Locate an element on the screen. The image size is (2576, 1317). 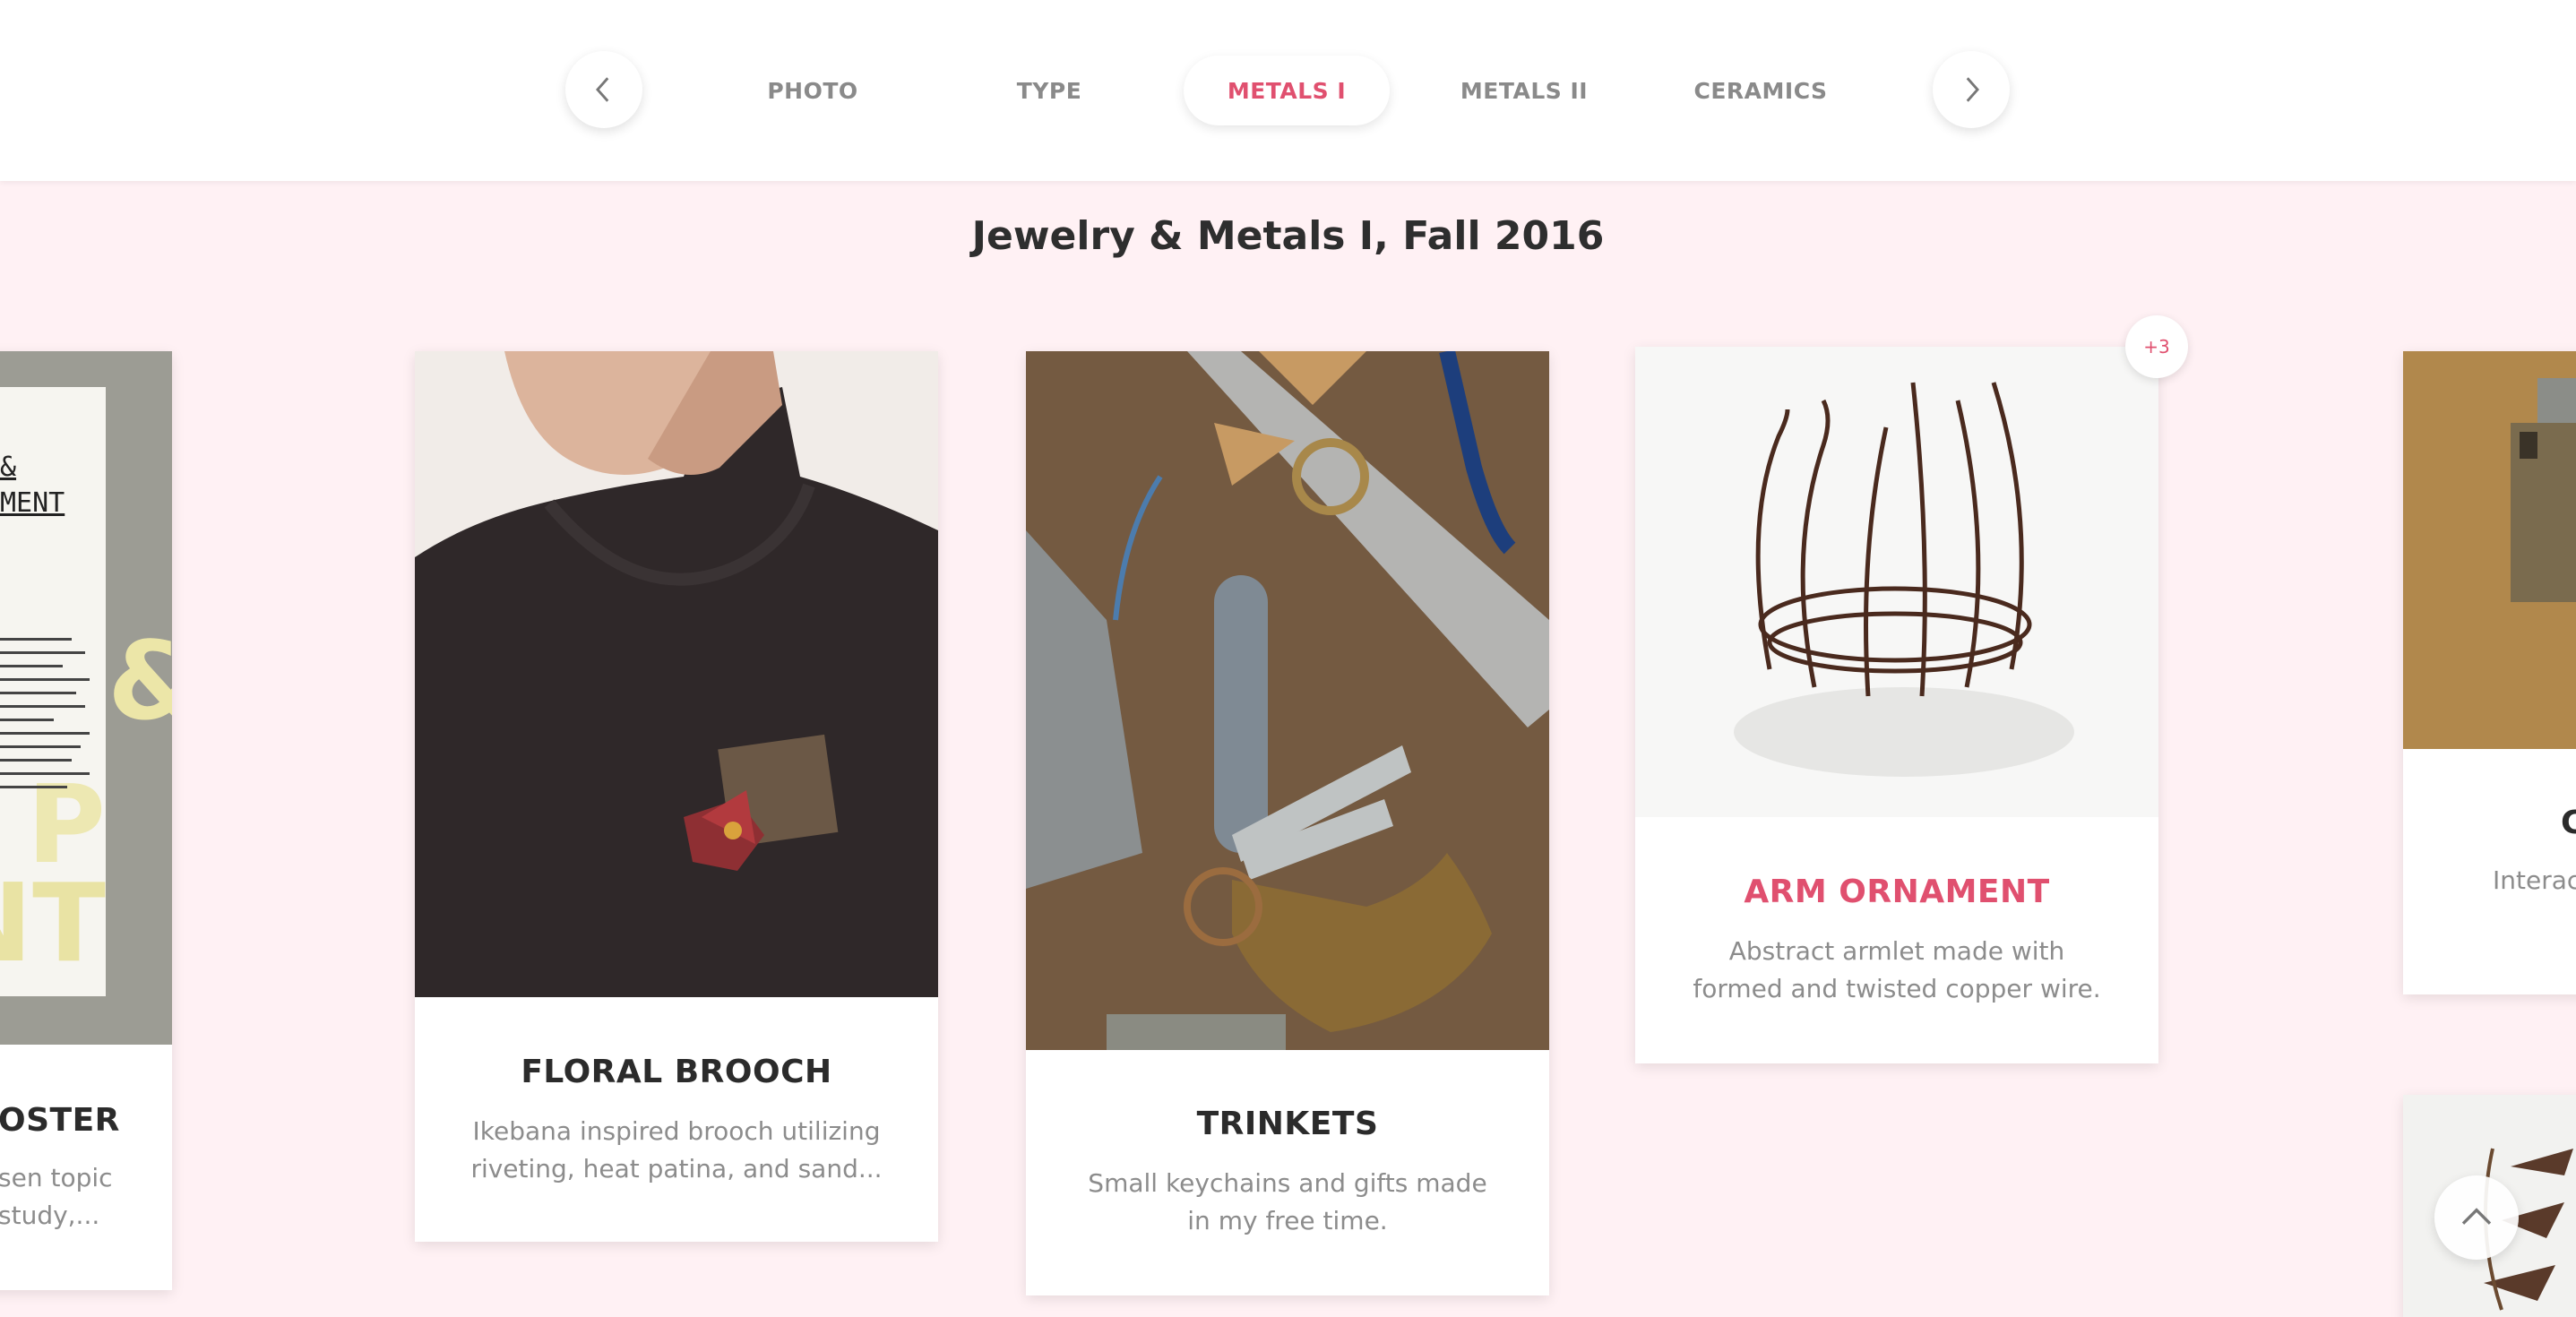
category-navbar: PHOTO TYPE METALS I METALS II CERAMICS is located at coordinates (1288, 90).